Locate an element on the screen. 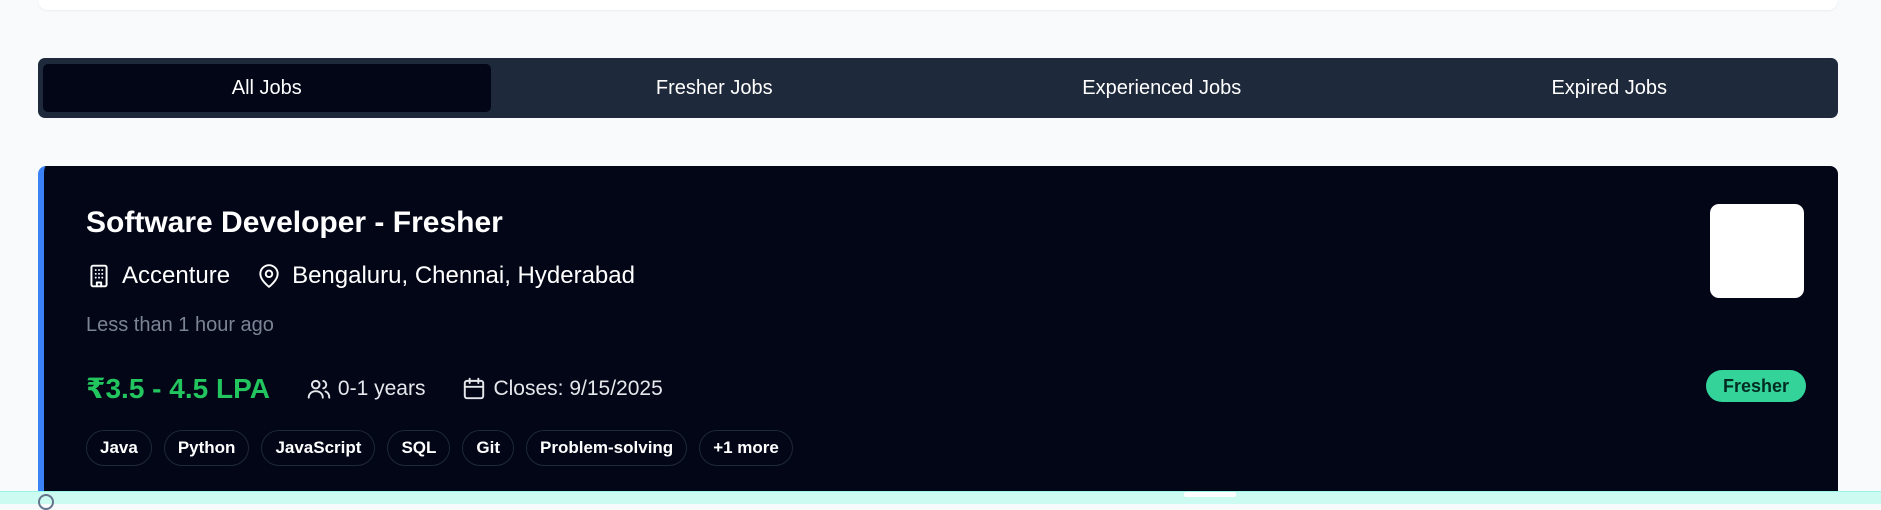 The image size is (1881, 510). more-skills-tag: +1 more is located at coordinates (746, 448).